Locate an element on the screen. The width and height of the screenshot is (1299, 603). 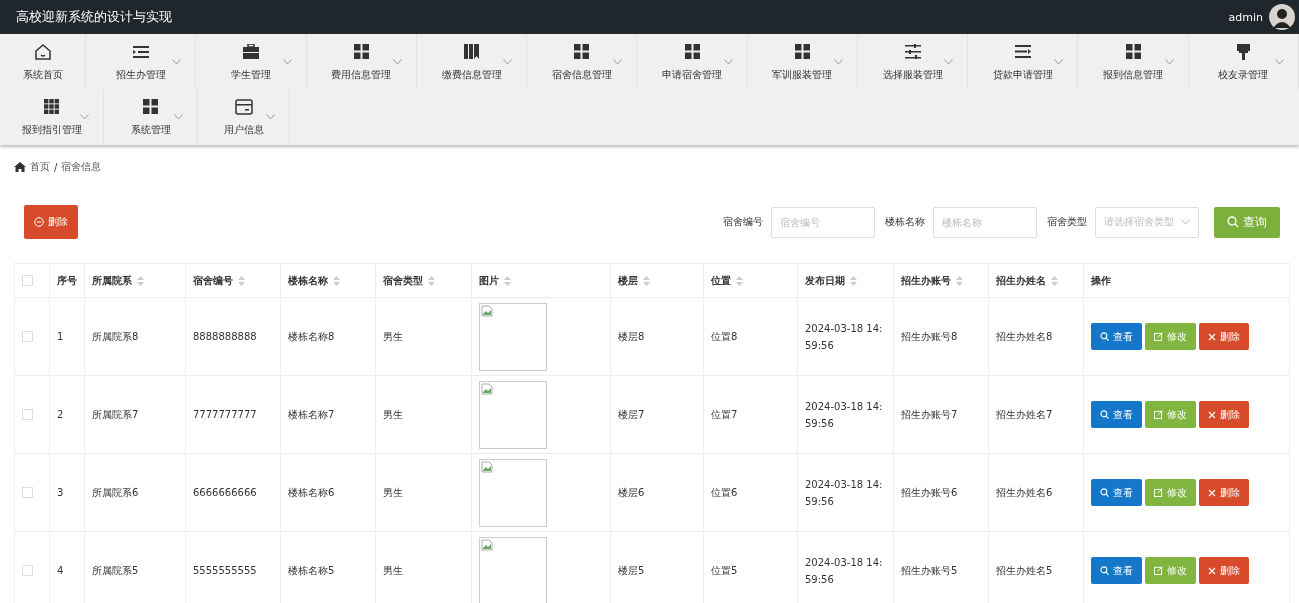
table-cell: 楼栋名称8 is located at coordinates (311, 336).